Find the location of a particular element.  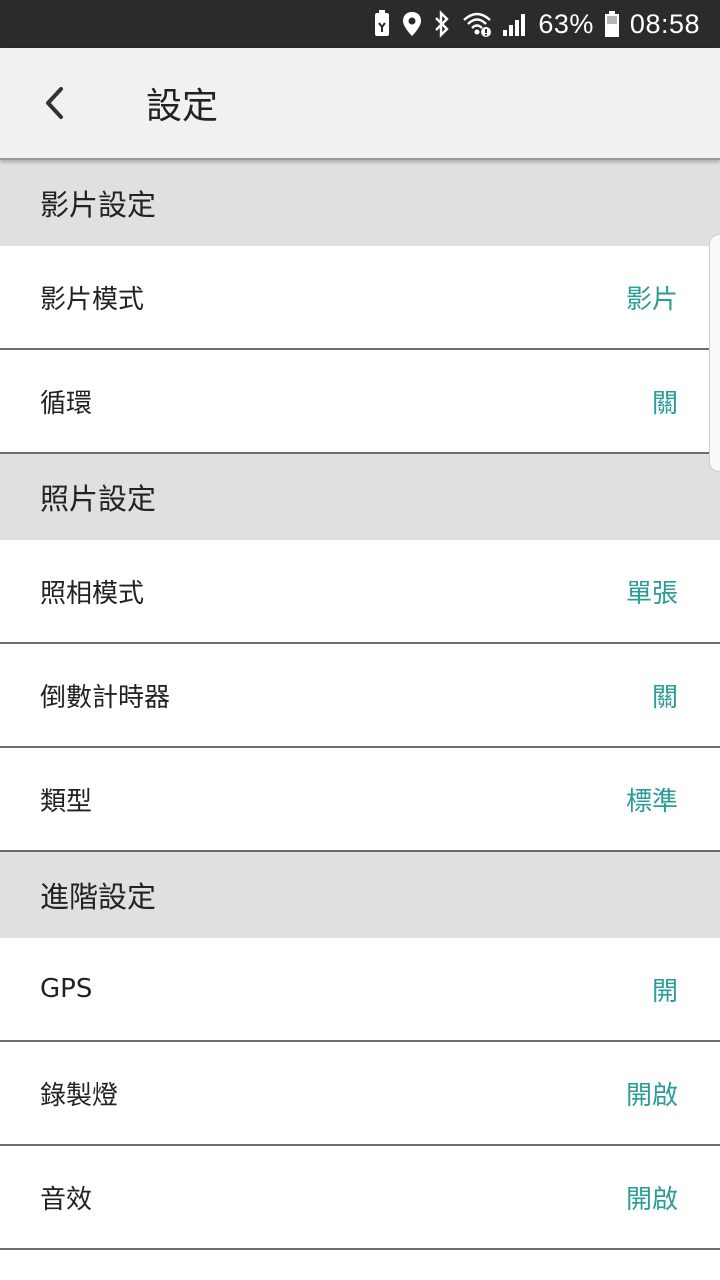

section-header-video: 影片設定 is located at coordinates (360, 203).